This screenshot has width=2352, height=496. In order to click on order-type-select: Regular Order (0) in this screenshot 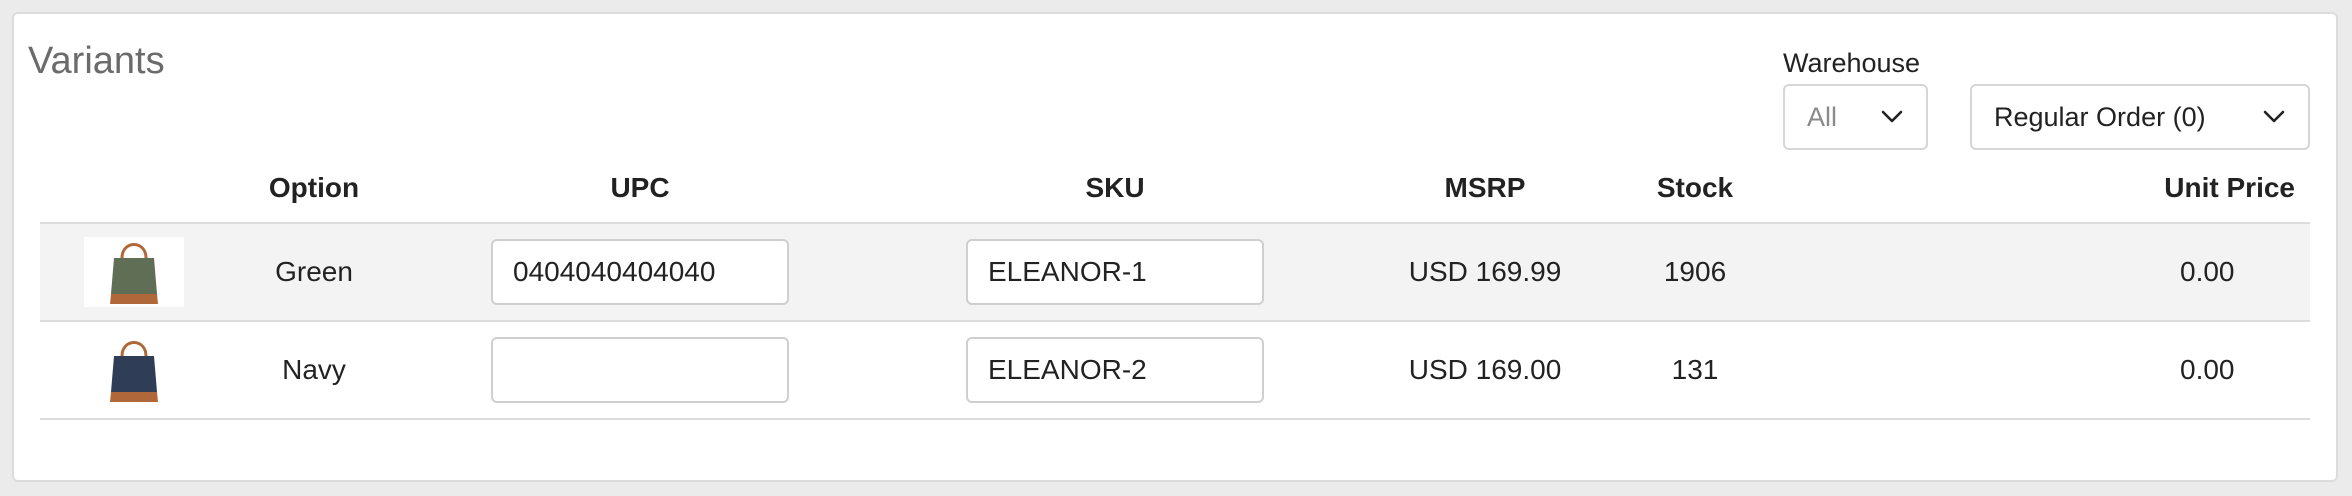, I will do `click(2140, 117)`.